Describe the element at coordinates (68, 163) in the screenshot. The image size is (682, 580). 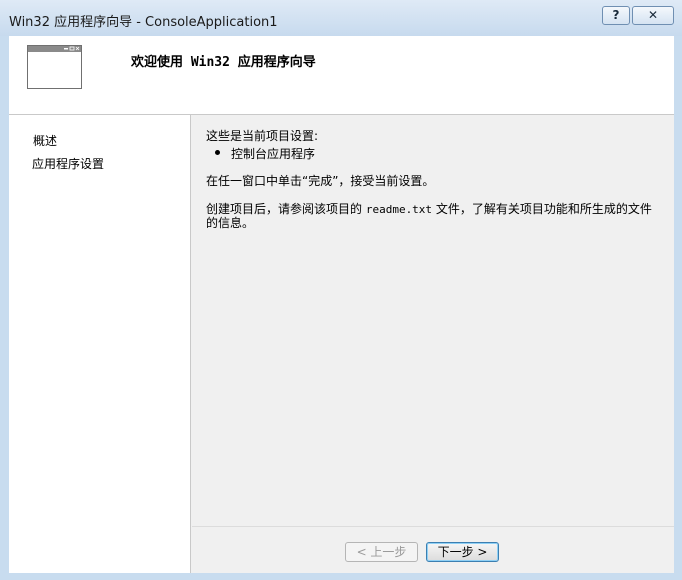
I see `nav-item-application-settings: 应用程序设置` at that location.